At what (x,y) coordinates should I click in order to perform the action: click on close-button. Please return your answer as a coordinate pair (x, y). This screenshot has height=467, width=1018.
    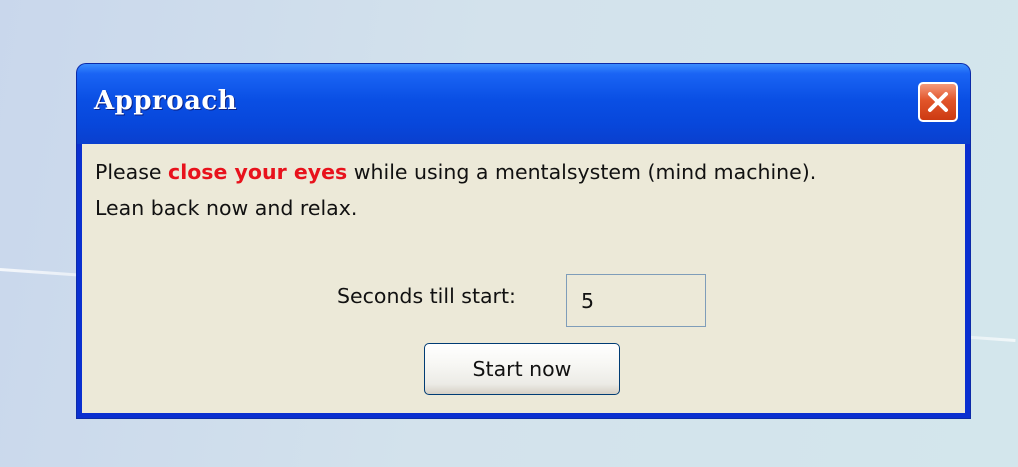
    Looking at the image, I should click on (938, 102).